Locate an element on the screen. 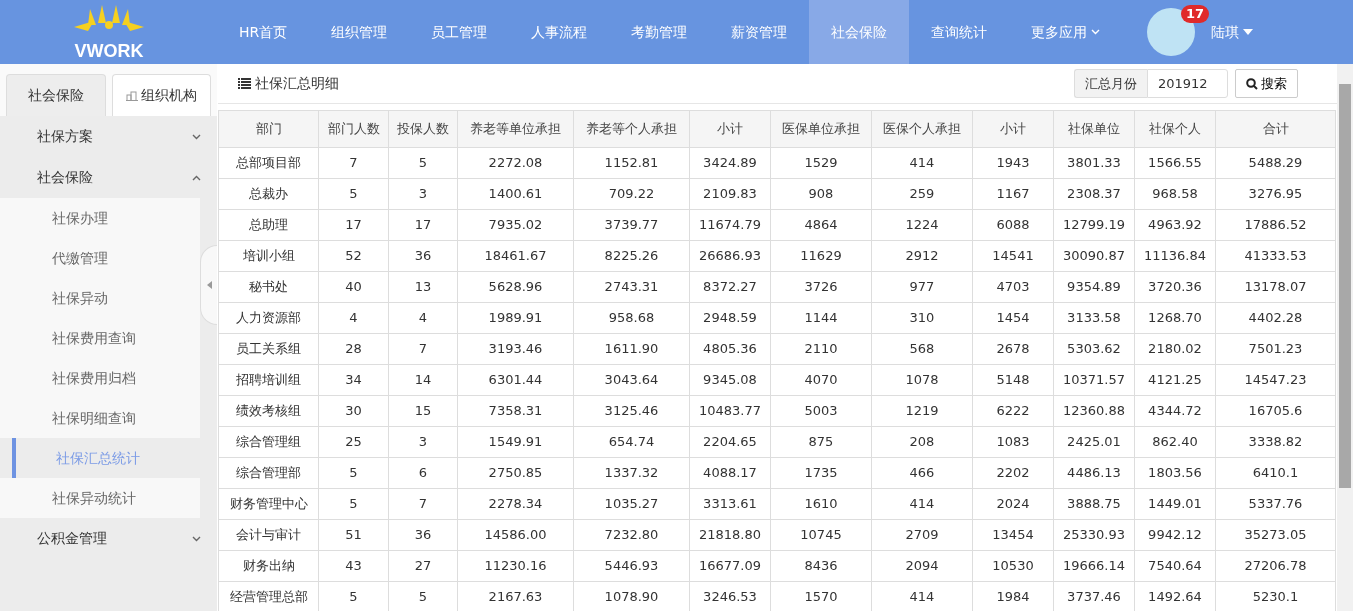  menu-item: 代缴管理 is located at coordinates (100, 258).